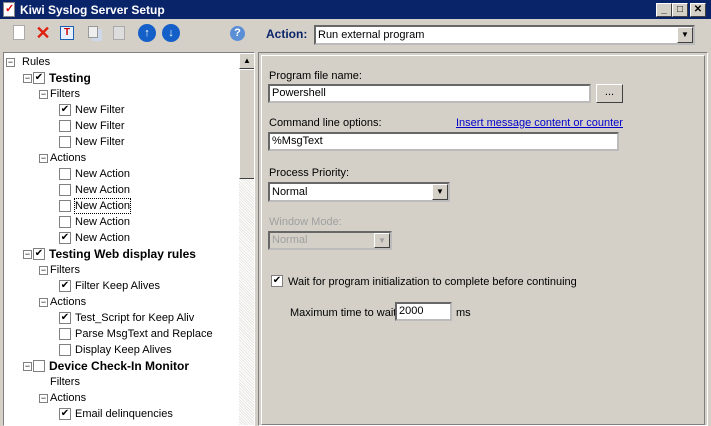 The width and height of the screenshot is (711, 426). What do you see at coordinates (122, 254) in the screenshot?
I see `tree-item-label: Testing Web display rules` at bounding box center [122, 254].